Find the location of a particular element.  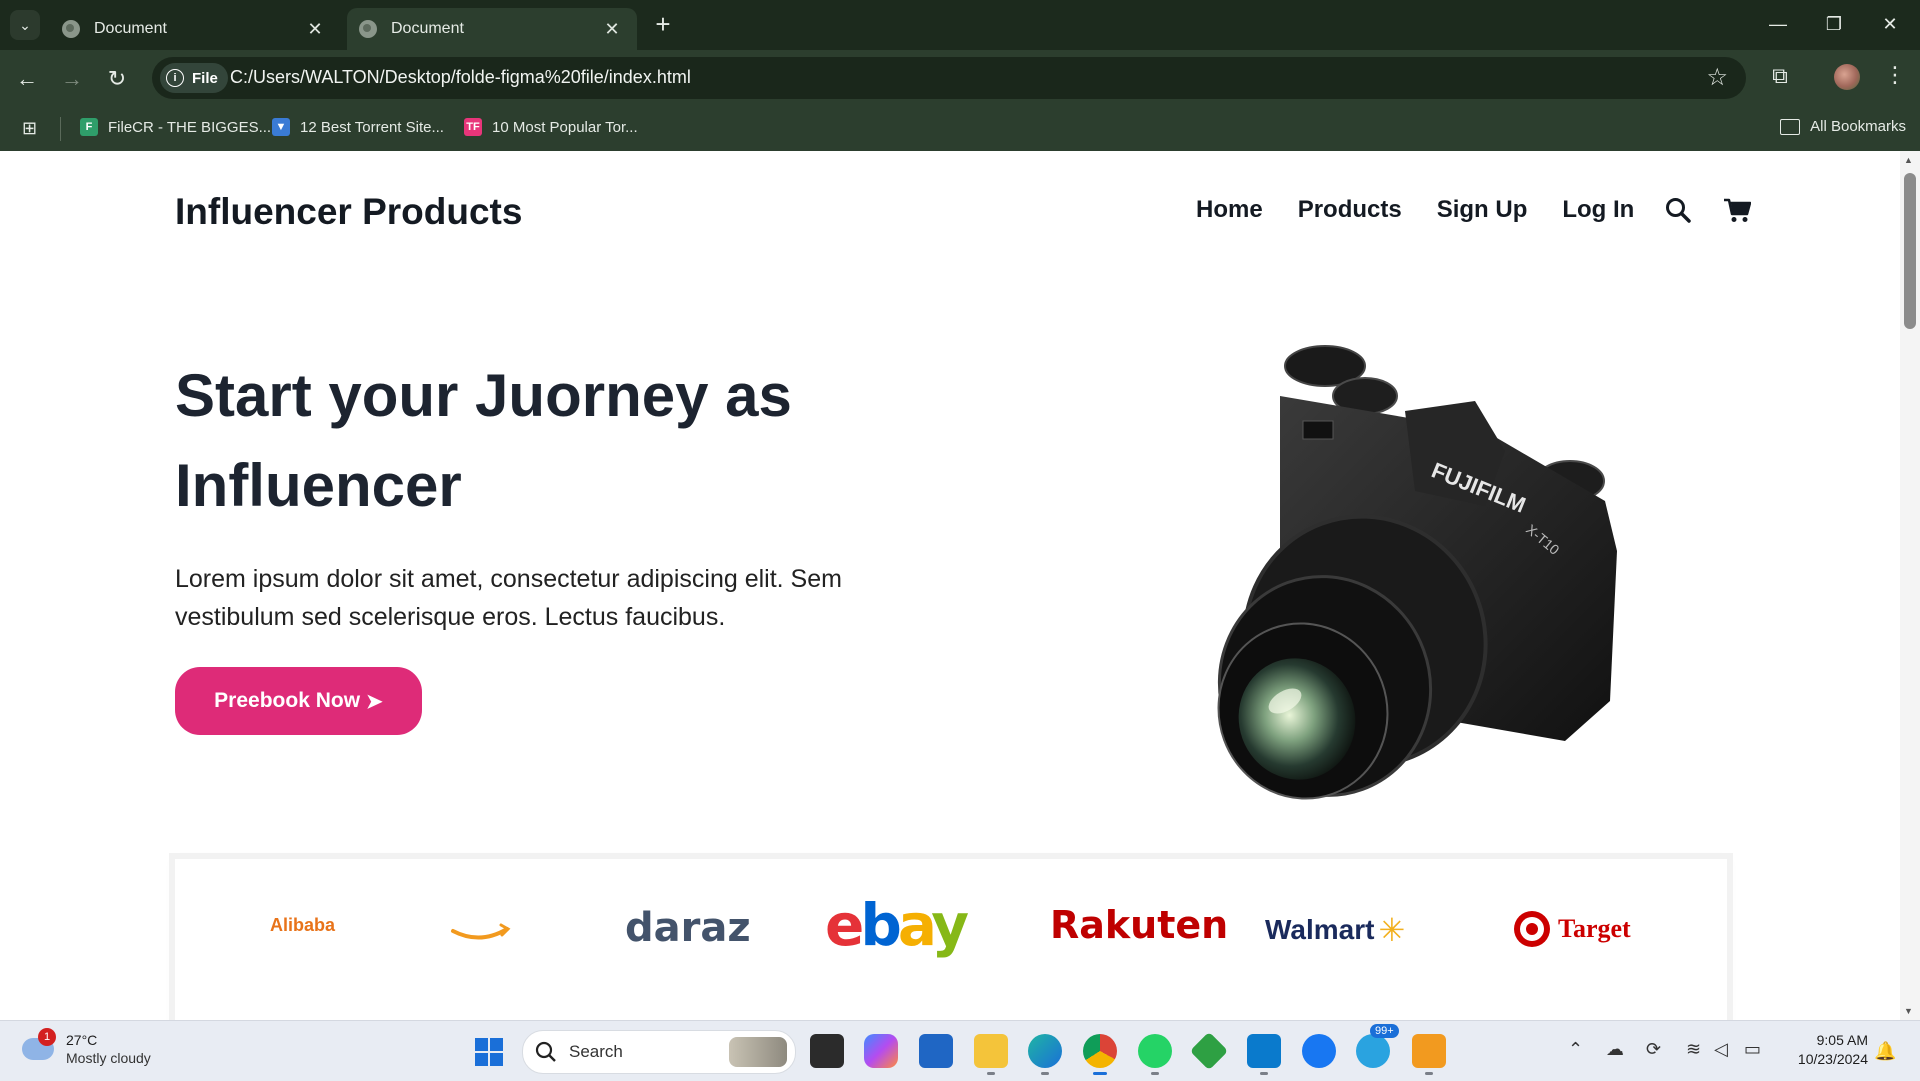

apps-grid-icon: ⊞ is located at coordinates (31, 128).